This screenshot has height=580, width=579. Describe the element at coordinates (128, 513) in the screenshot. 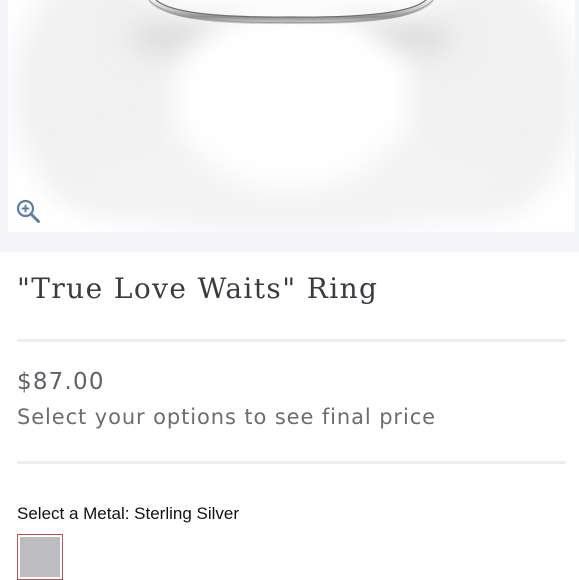

I see `metal-option-label: Select a Metal: Sterling Silver` at that location.